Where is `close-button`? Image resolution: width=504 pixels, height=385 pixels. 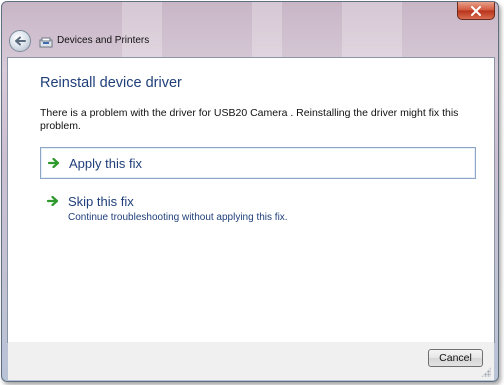
close-button is located at coordinates (476, 11).